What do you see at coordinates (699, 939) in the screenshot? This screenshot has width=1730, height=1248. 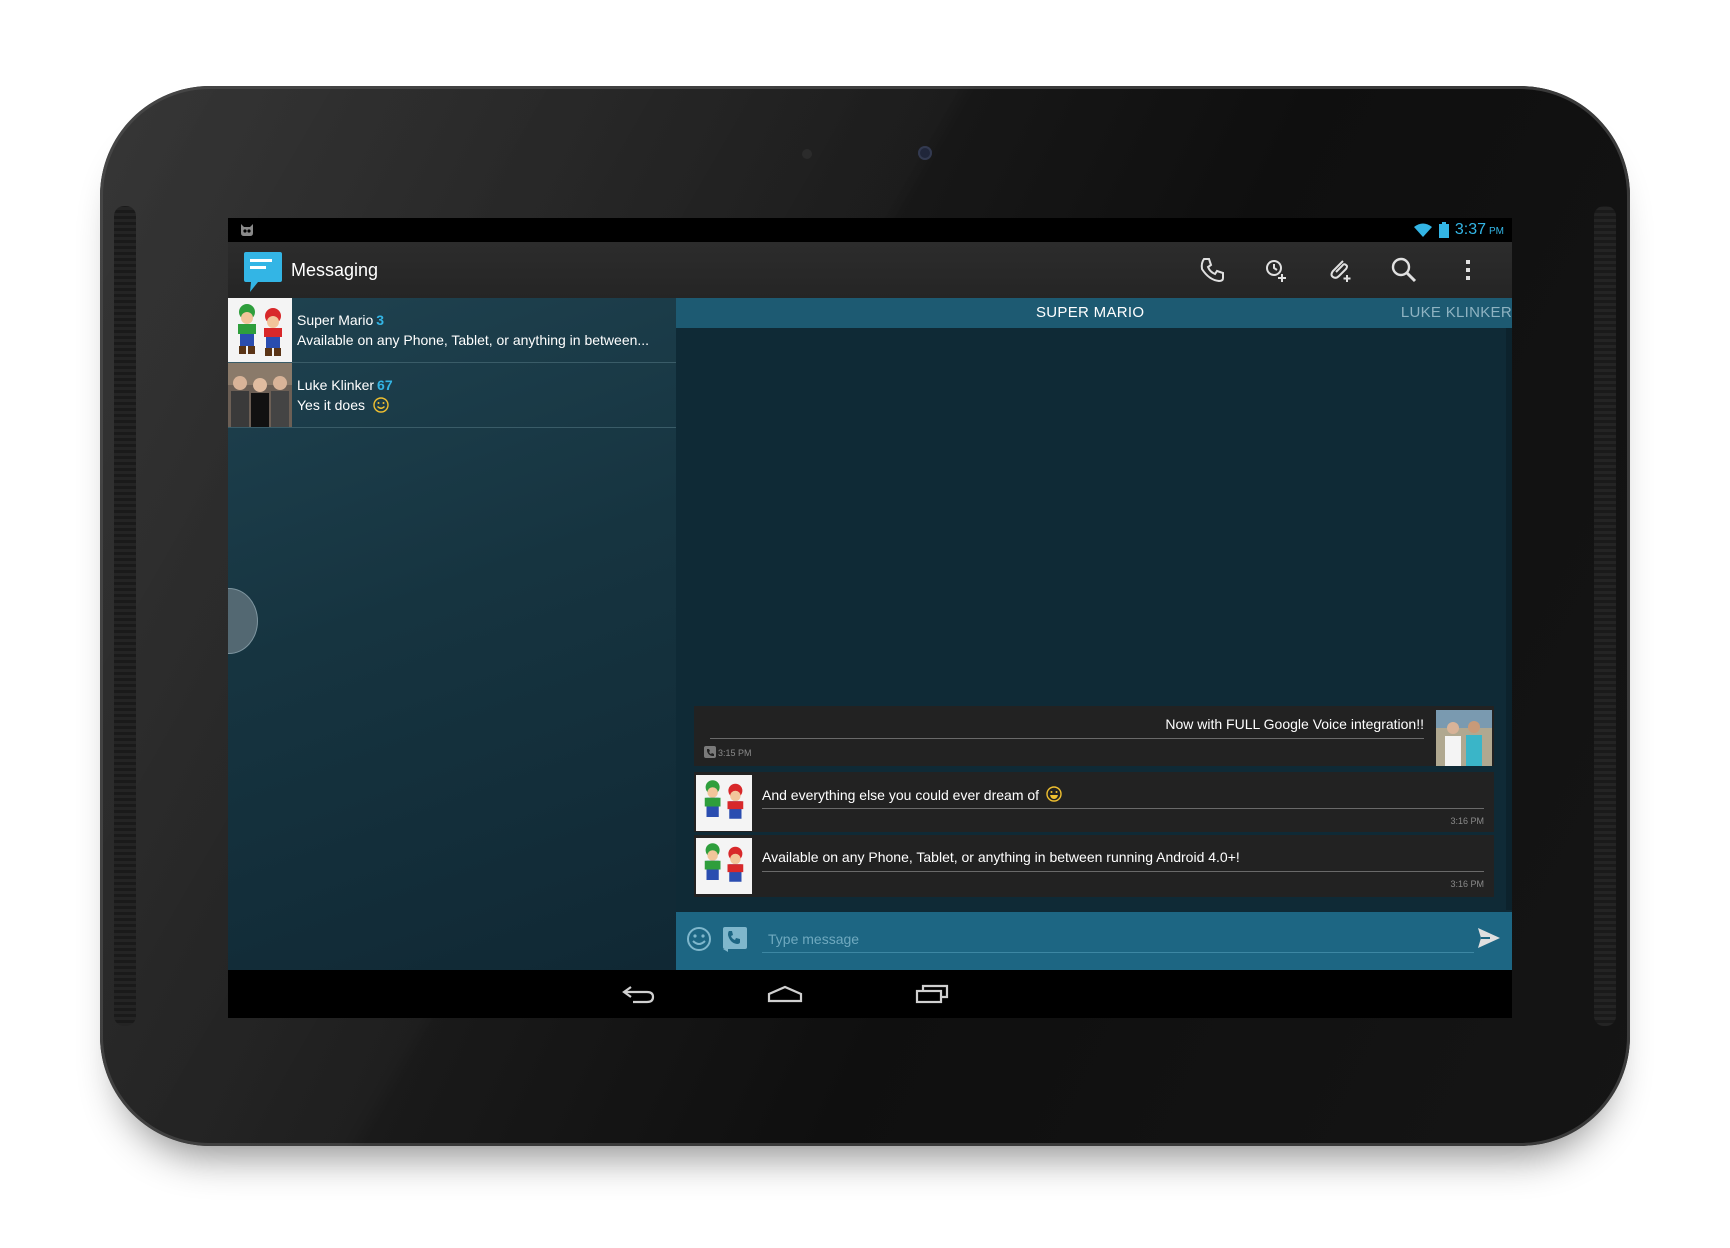 I see `emoji-button` at bounding box center [699, 939].